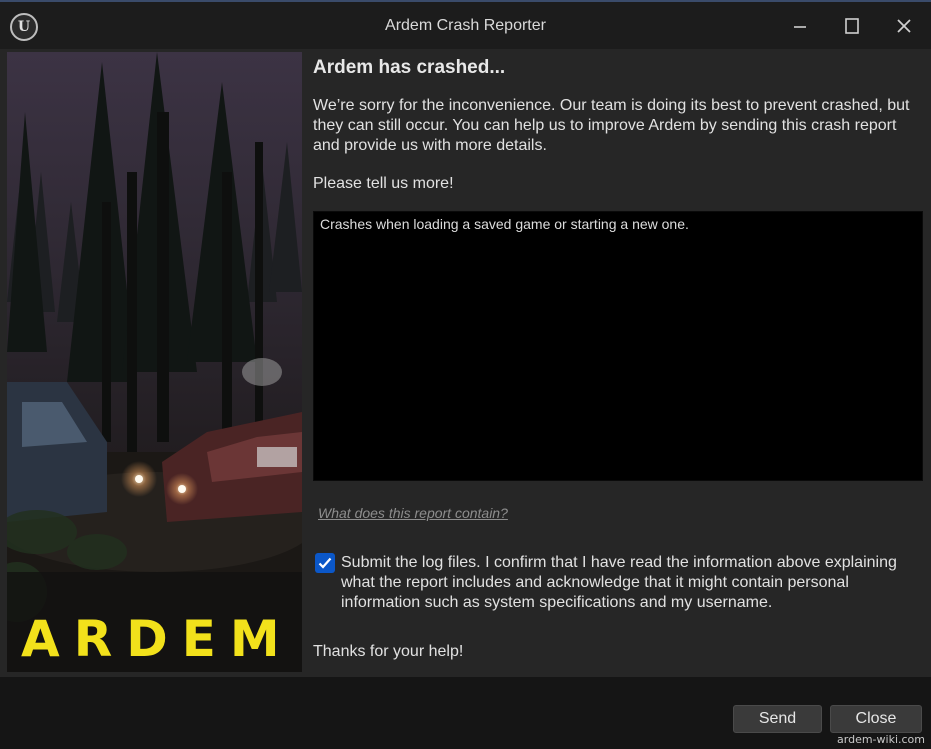  I want to click on minimize-button, so click(800, 26).